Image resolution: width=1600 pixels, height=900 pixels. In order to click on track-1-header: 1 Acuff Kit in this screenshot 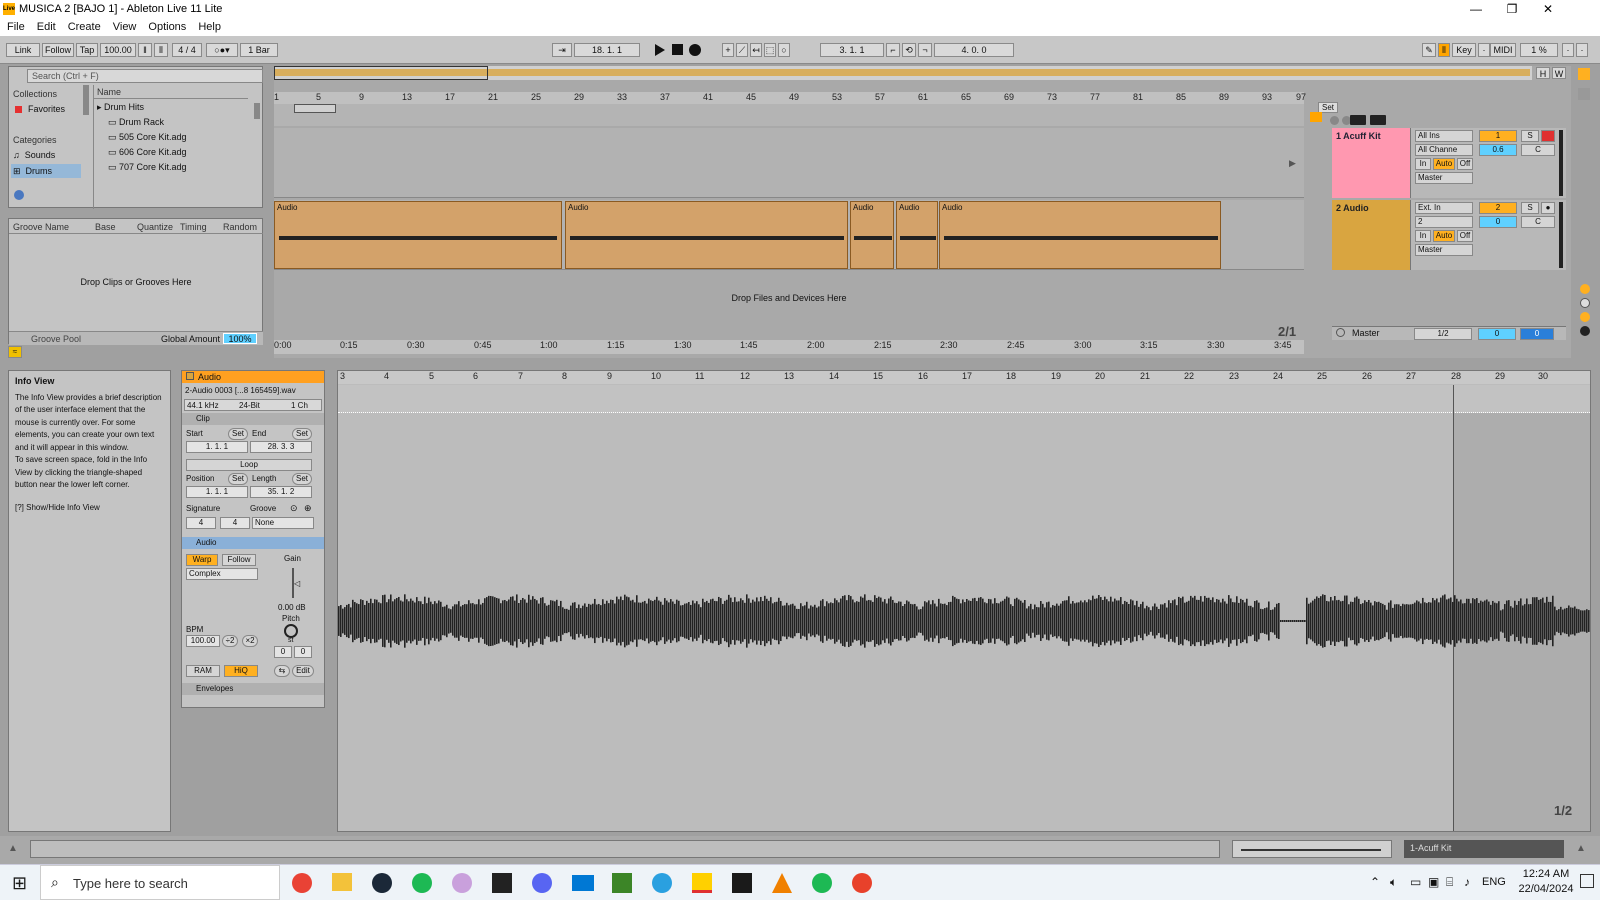, I will do `click(1371, 163)`.